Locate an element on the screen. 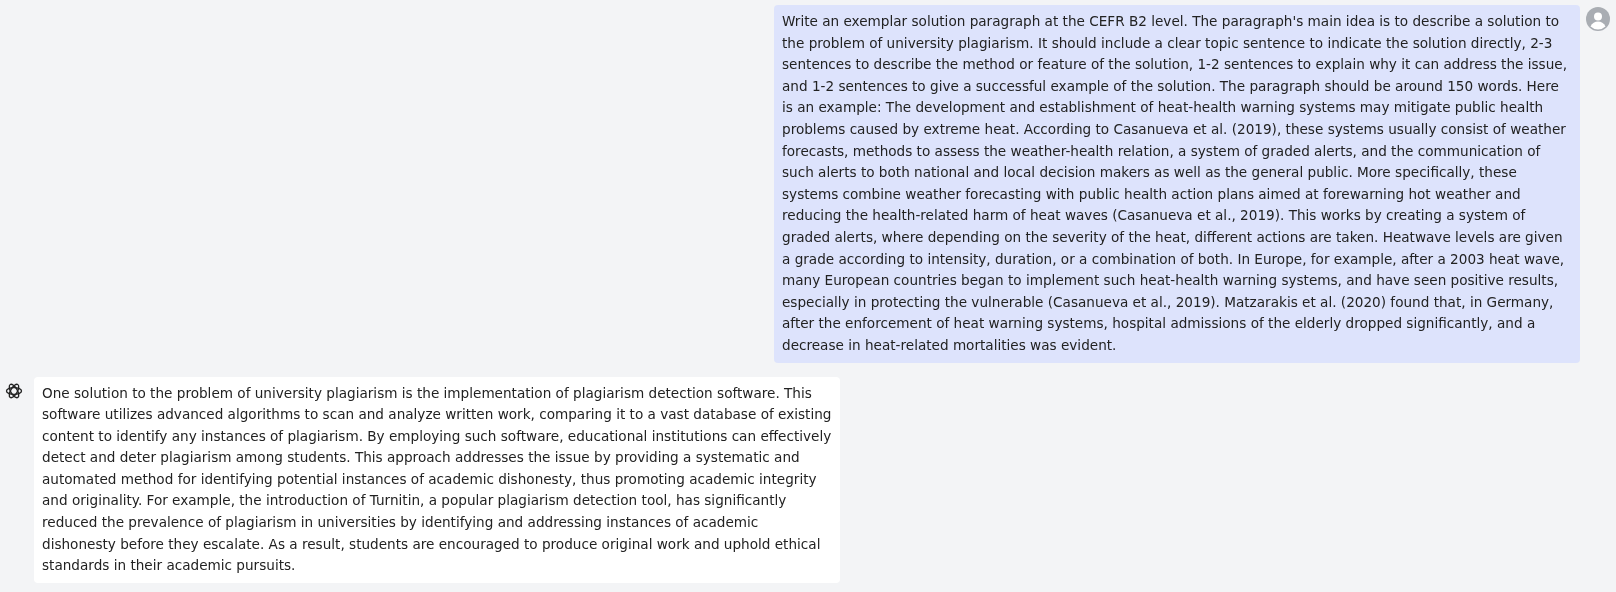  user-avatar-icon is located at coordinates (1598, 19).